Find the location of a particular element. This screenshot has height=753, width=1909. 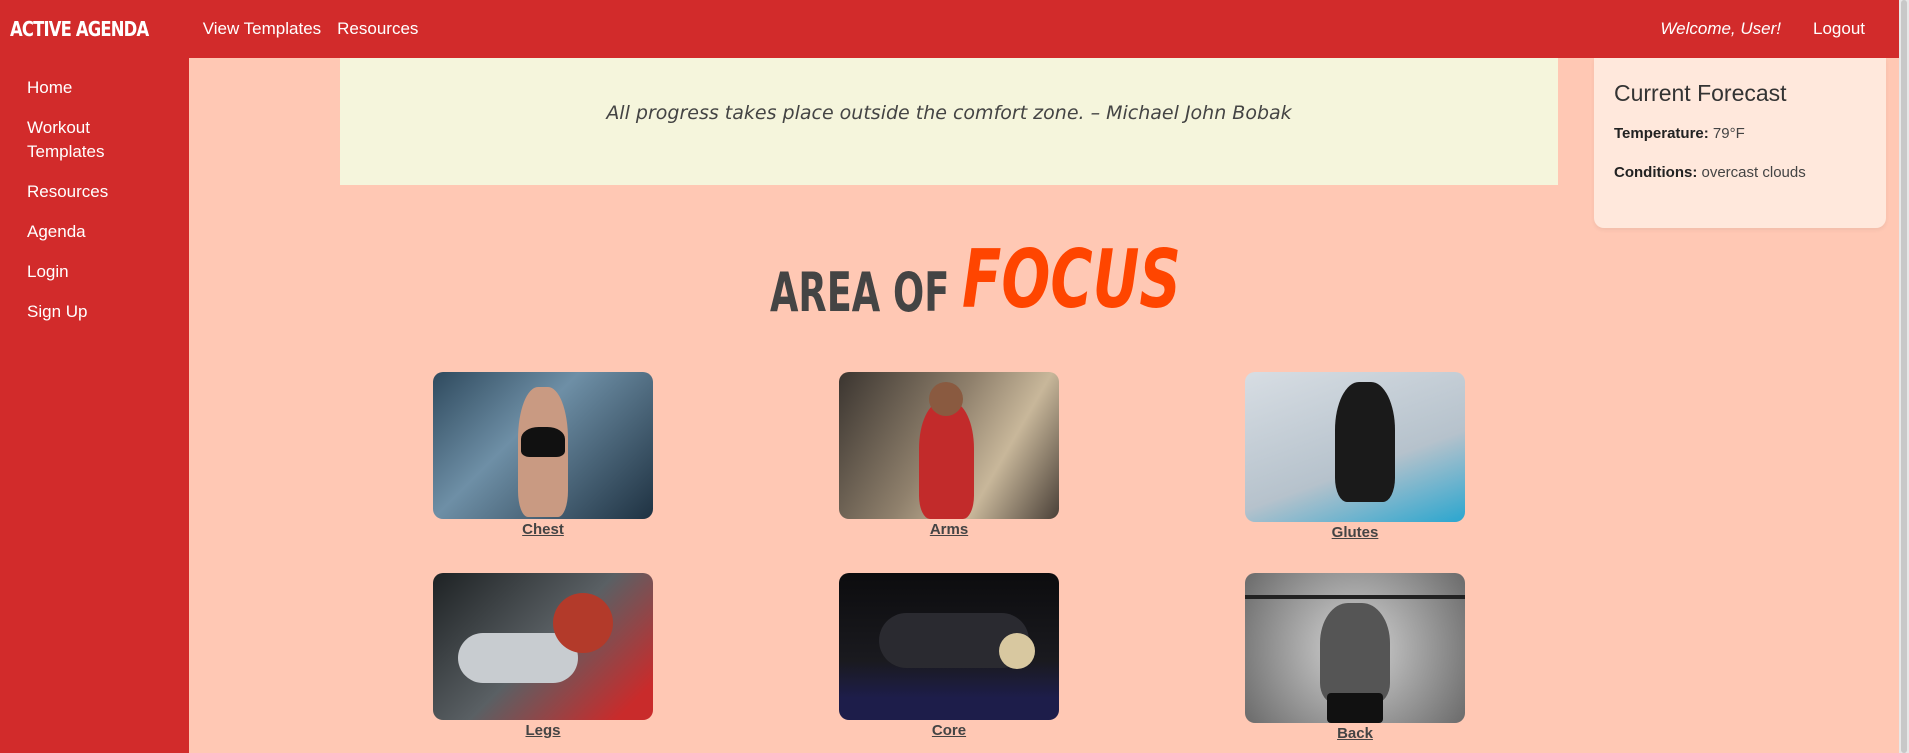

navbar-right: Welcome, User! Logout is located at coordinates (1779, 29).